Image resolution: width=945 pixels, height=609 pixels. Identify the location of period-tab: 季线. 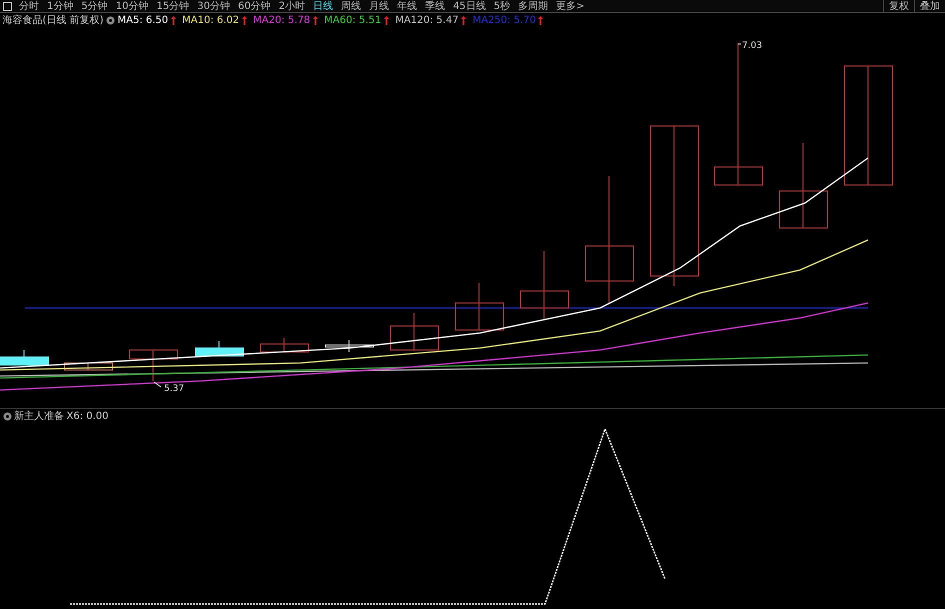
(435, 6).